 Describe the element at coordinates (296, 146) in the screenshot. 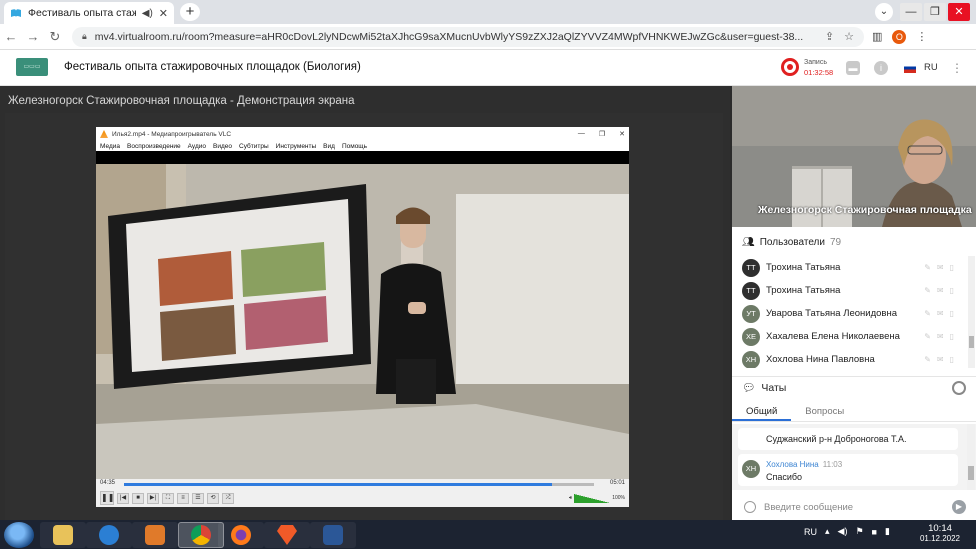

I see `vlc-menu-tools: Инструменты` at that location.